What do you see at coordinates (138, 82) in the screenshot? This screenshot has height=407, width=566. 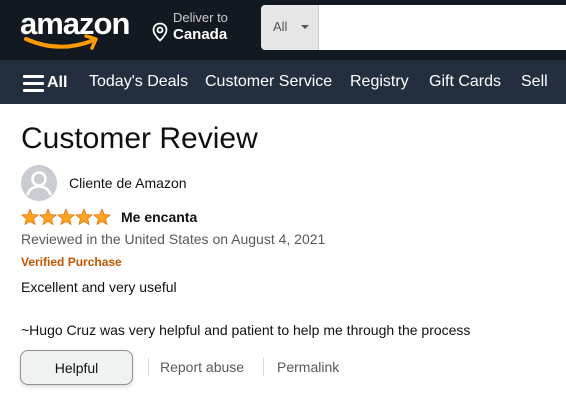 I see `nav-link-todays-deals: Today's Deals` at bounding box center [138, 82].